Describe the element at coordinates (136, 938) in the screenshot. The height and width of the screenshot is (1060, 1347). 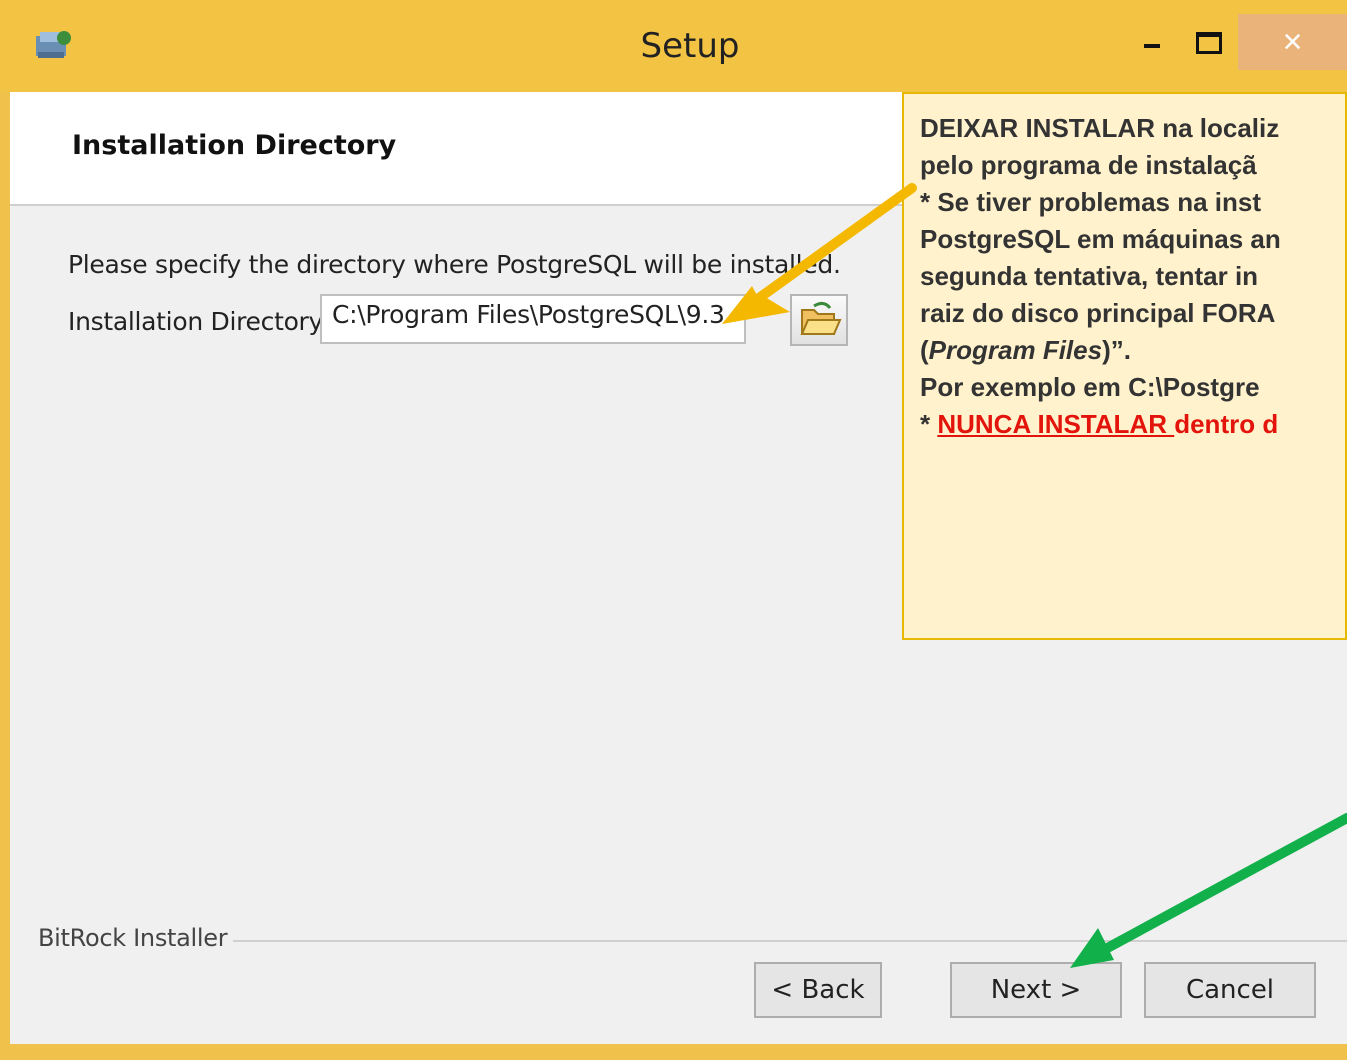
I see `brand-label: BitRock Installer` at that location.